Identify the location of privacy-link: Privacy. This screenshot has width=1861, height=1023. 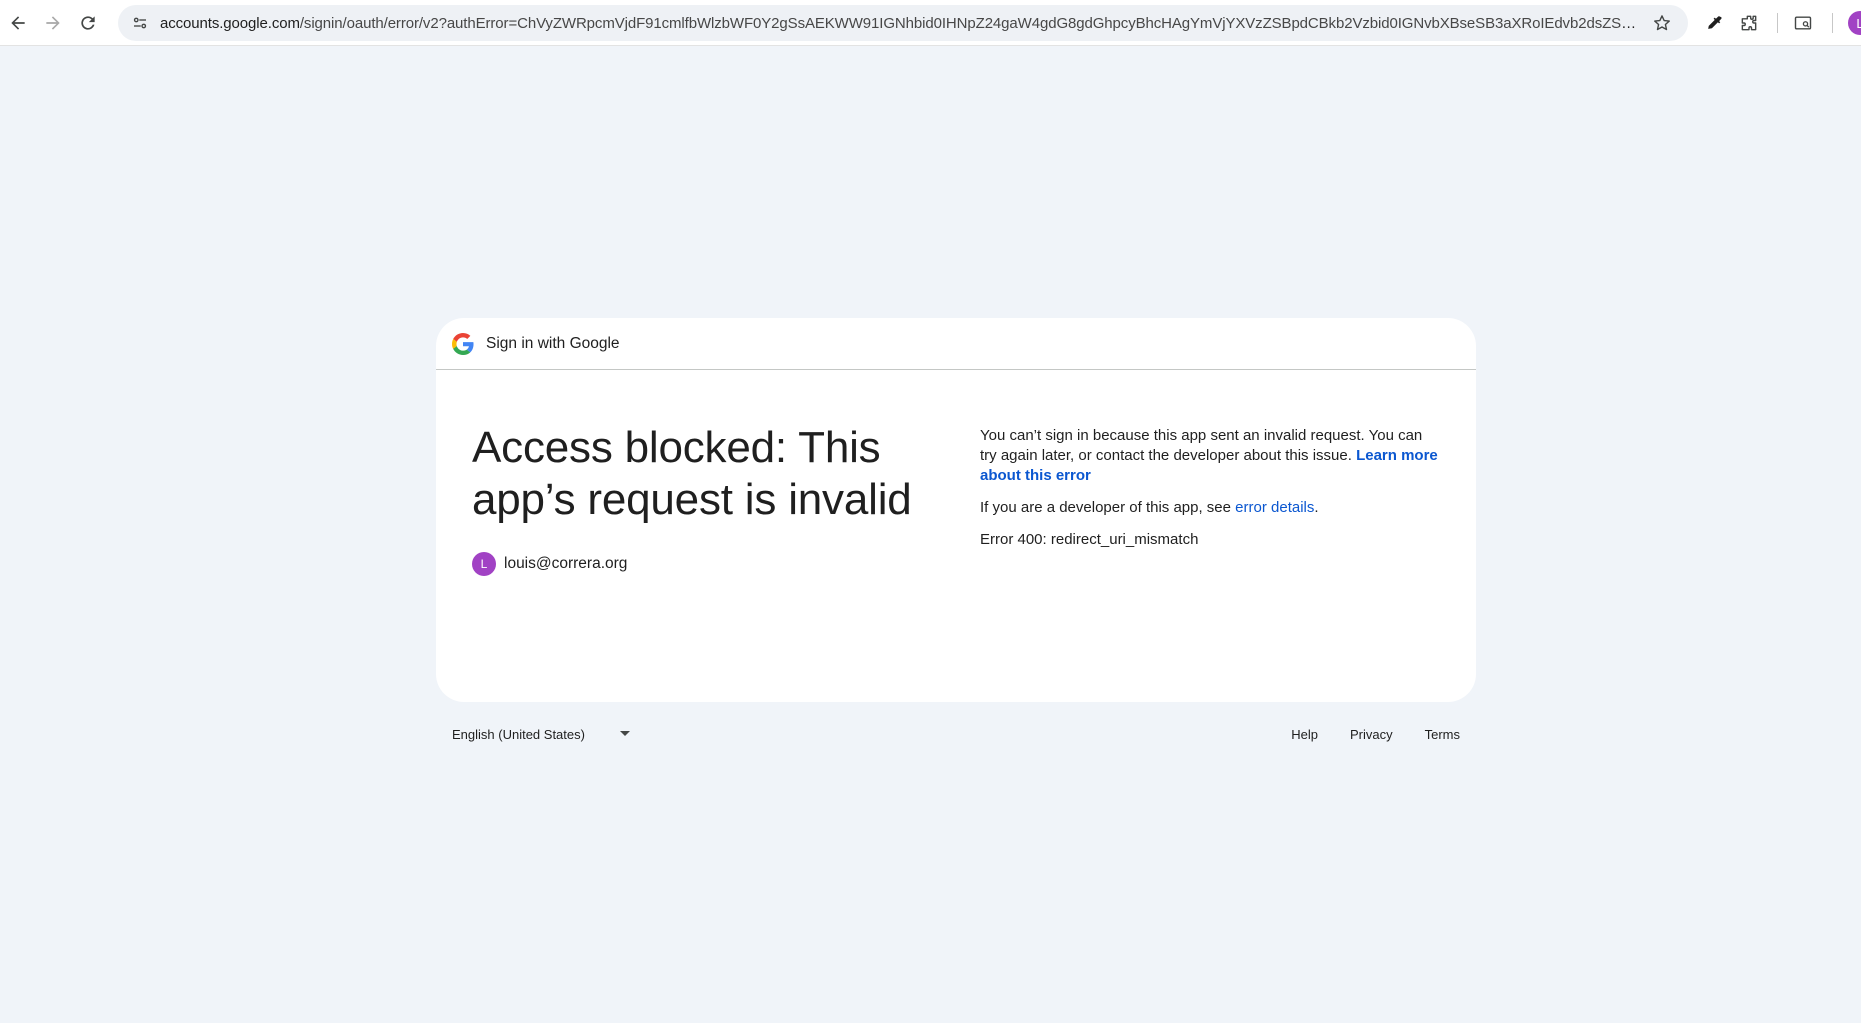
(1371, 734).